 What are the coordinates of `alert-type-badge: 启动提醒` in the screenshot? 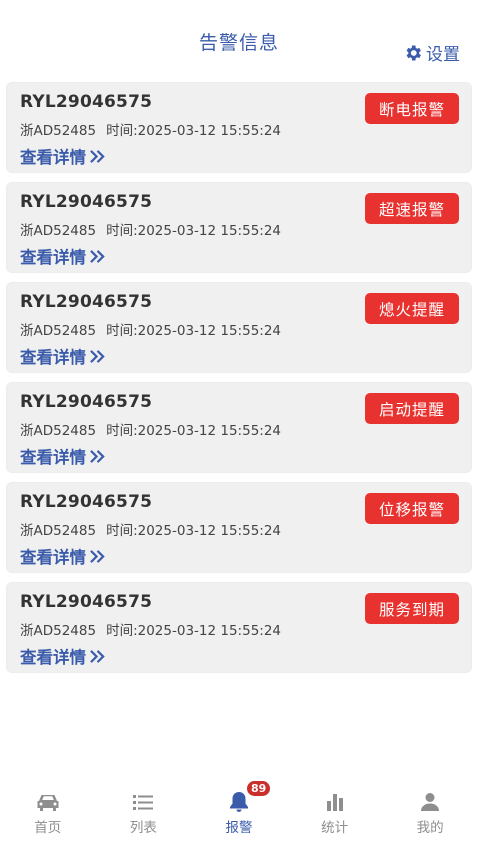 It's located at (411, 408).